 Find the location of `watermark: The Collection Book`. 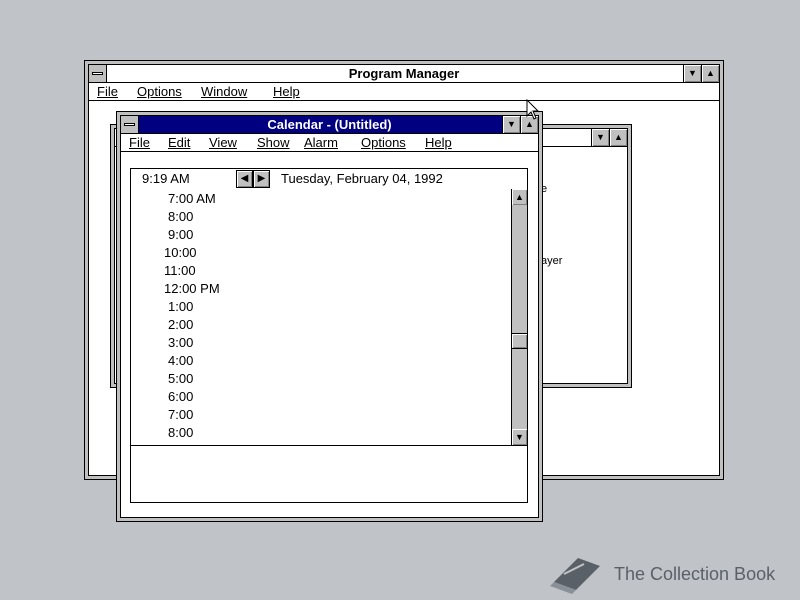

watermark: The Collection Book is located at coordinates (668, 574).